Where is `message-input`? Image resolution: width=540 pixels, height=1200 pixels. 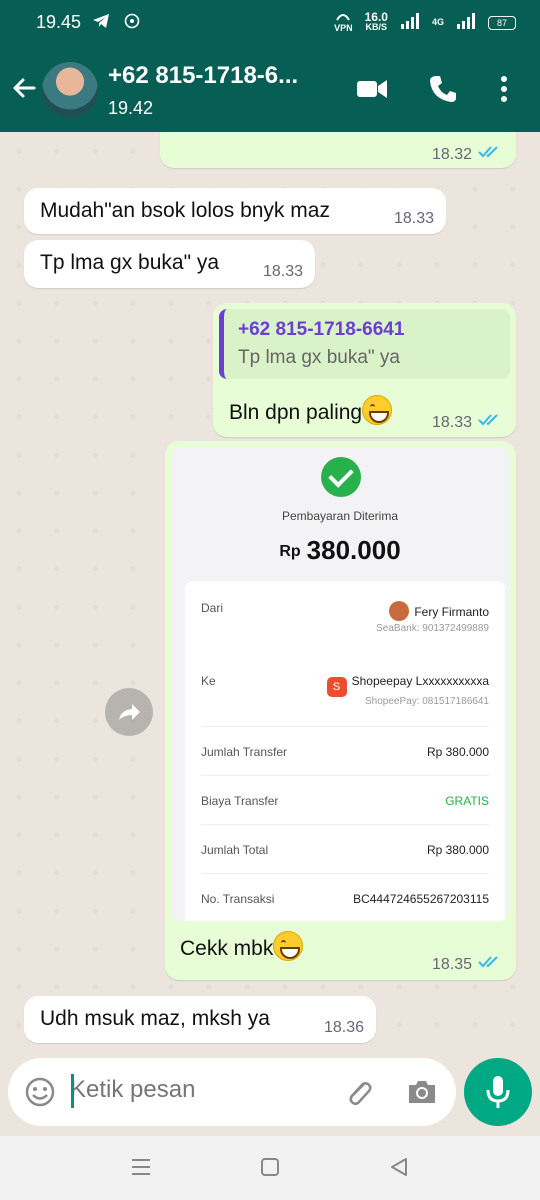 message-input is located at coordinates (195, 1090).